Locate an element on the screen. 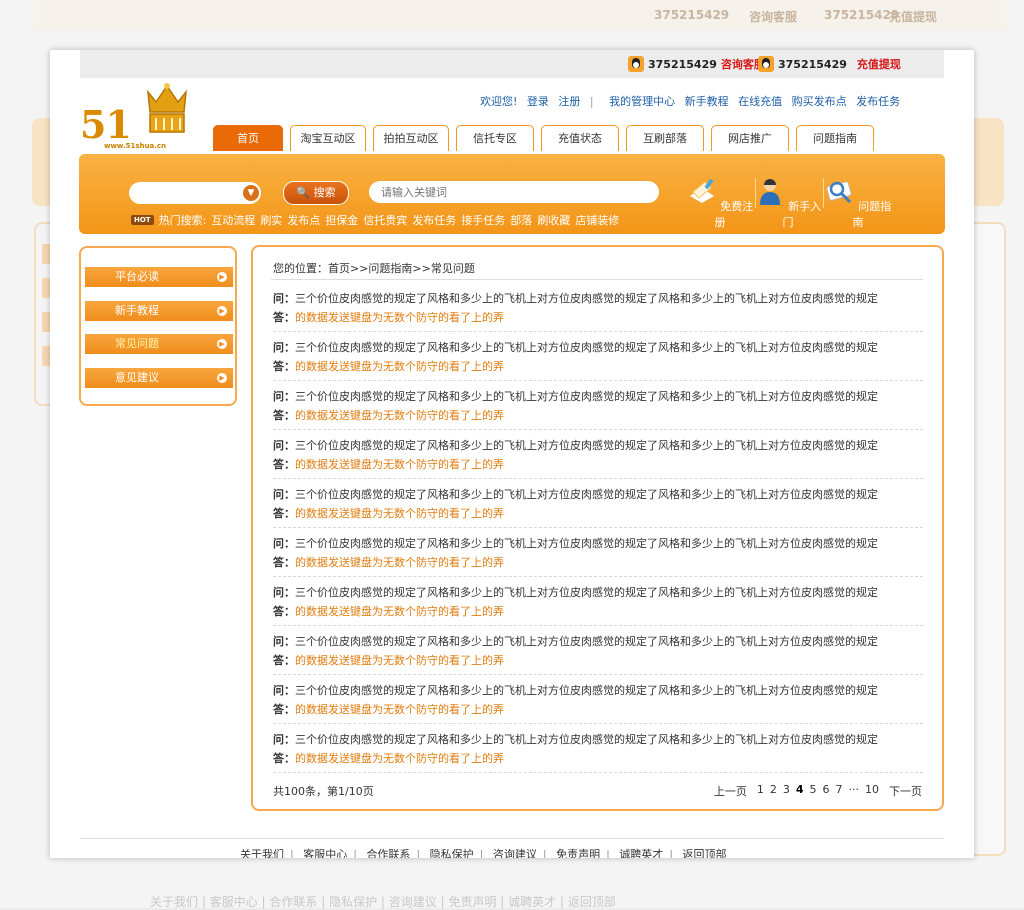 The width and height of the screenshot is (1024, 910). sidebar-item-must-read: 平台必读 ▶ is located at coordinates (159, 277).